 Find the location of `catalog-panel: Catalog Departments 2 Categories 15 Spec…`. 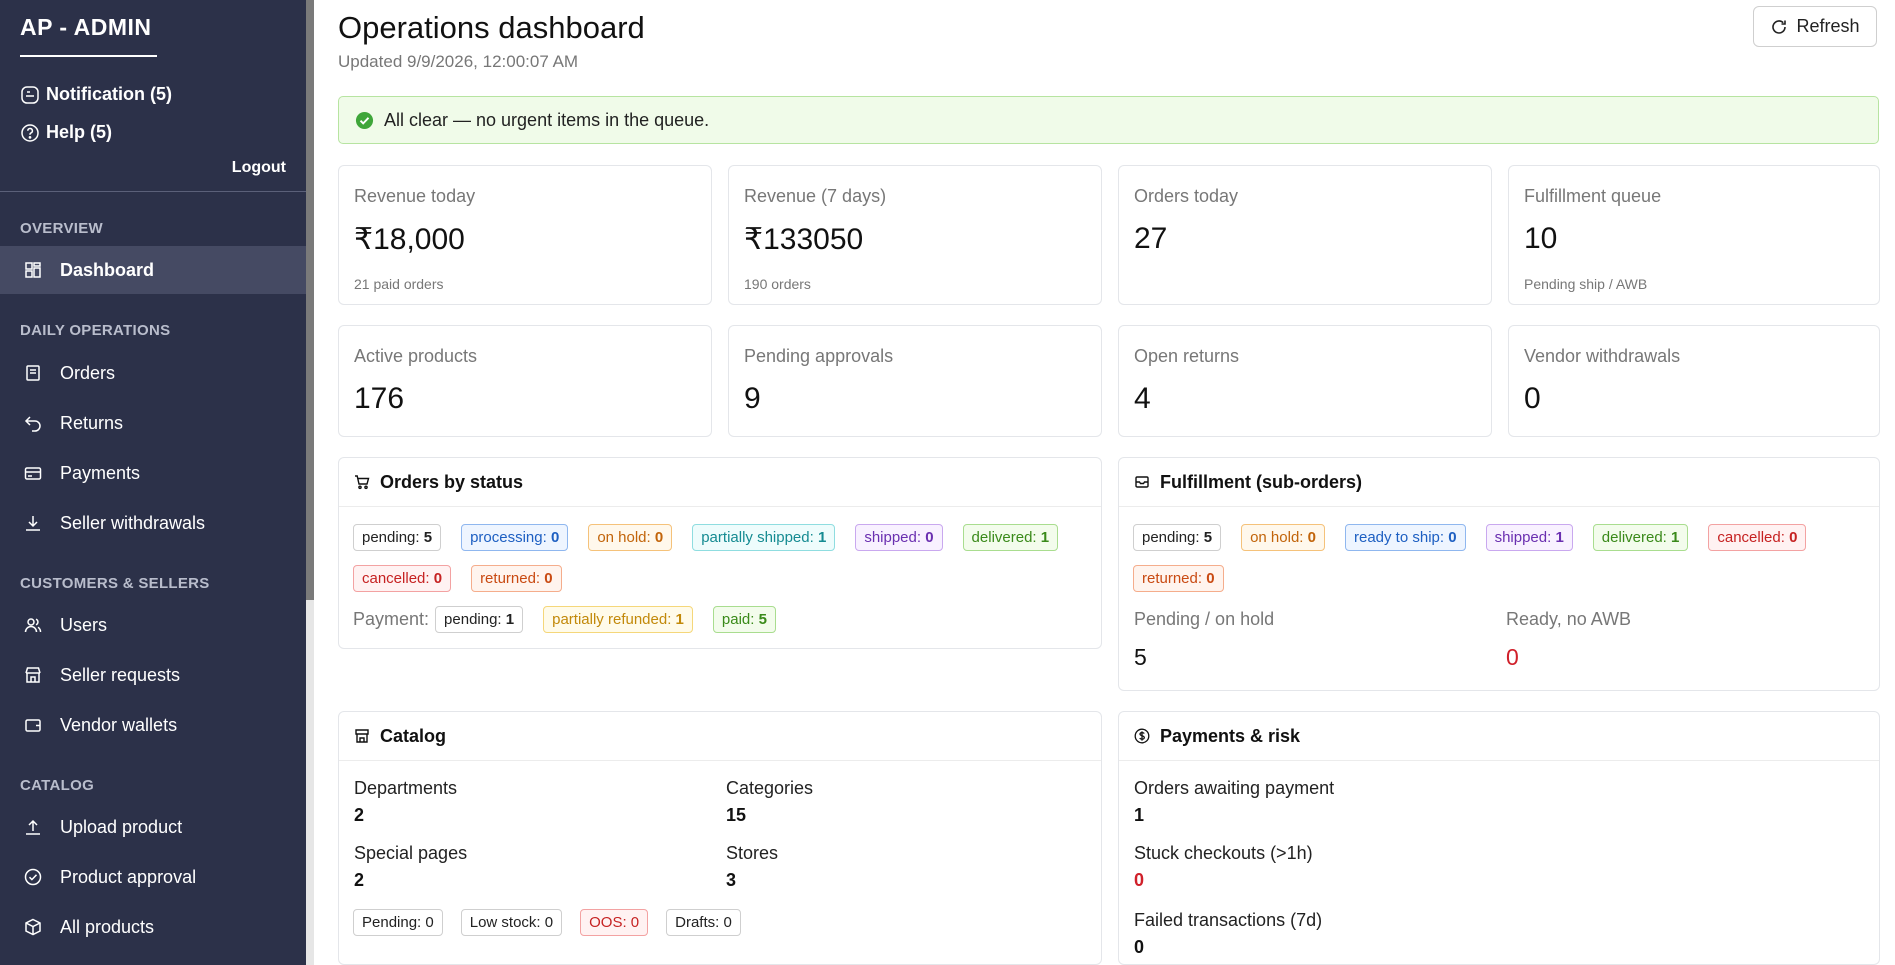

catalog-panel: Catalog Departments 2 Categories 15 Spec… is located at coordinates (720, 838).